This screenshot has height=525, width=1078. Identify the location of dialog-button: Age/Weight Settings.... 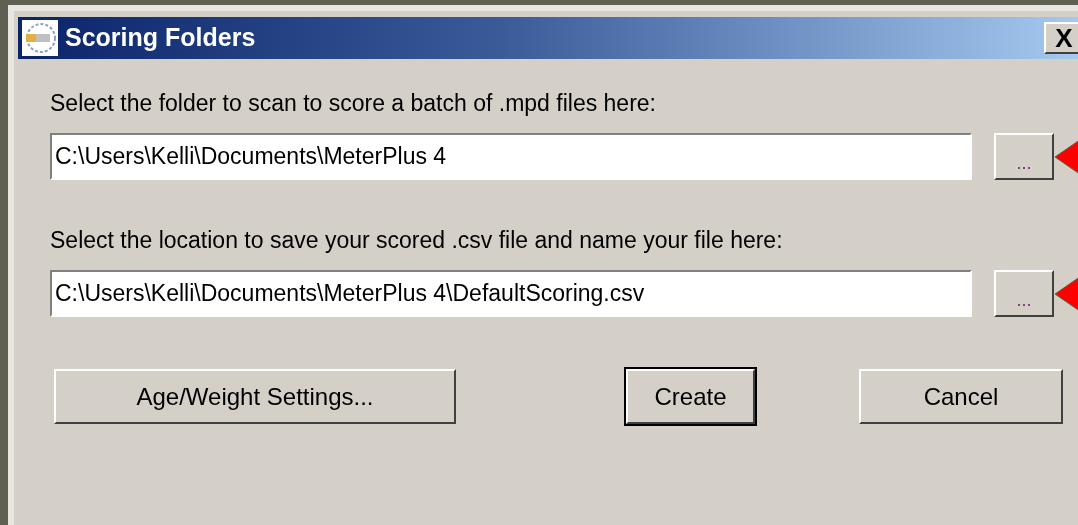
(255, 396).